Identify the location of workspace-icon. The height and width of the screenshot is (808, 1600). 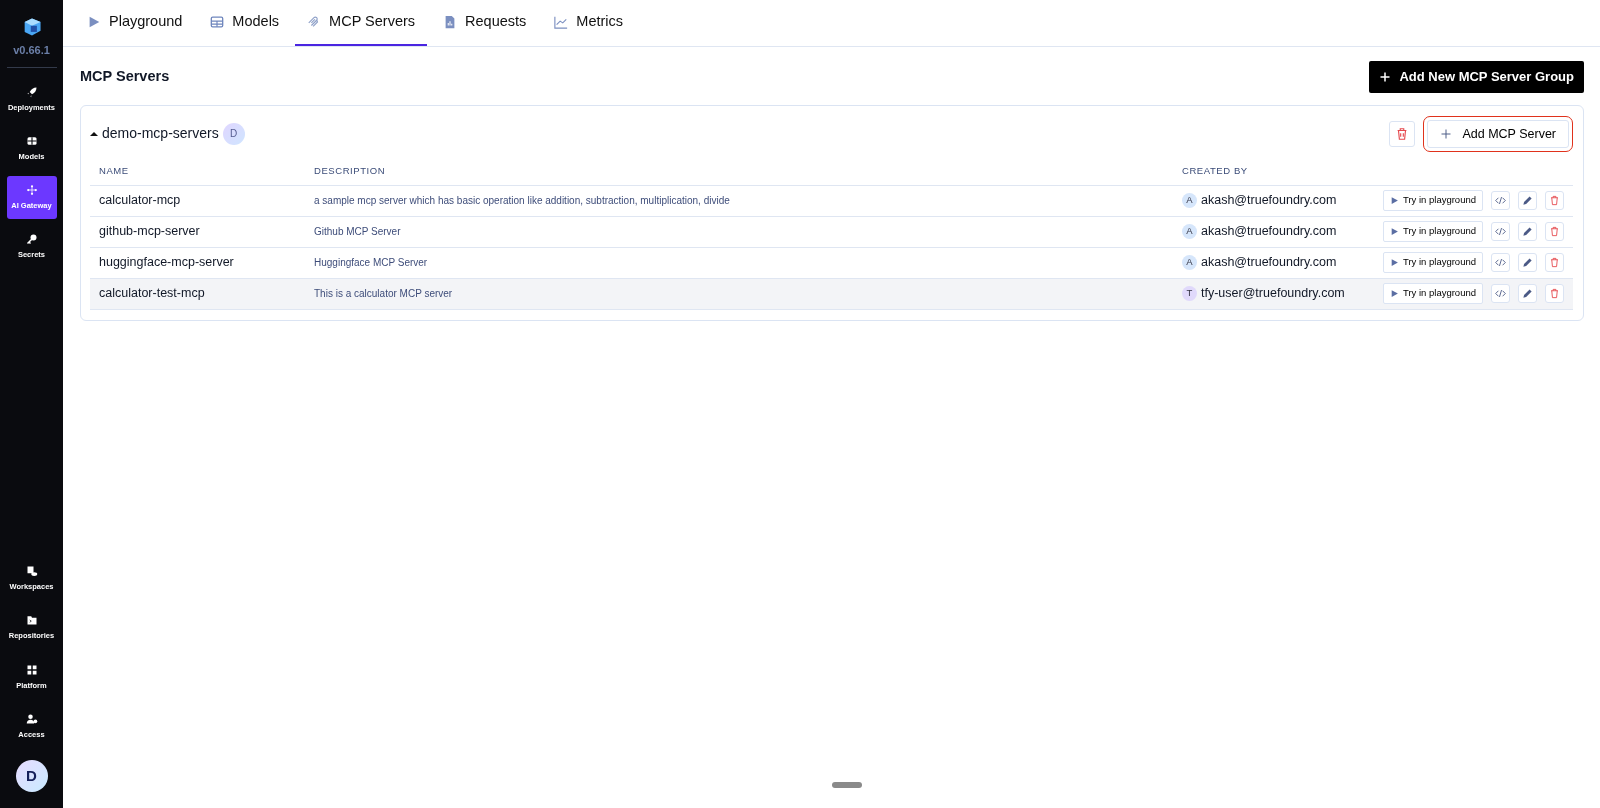
(31, 571).